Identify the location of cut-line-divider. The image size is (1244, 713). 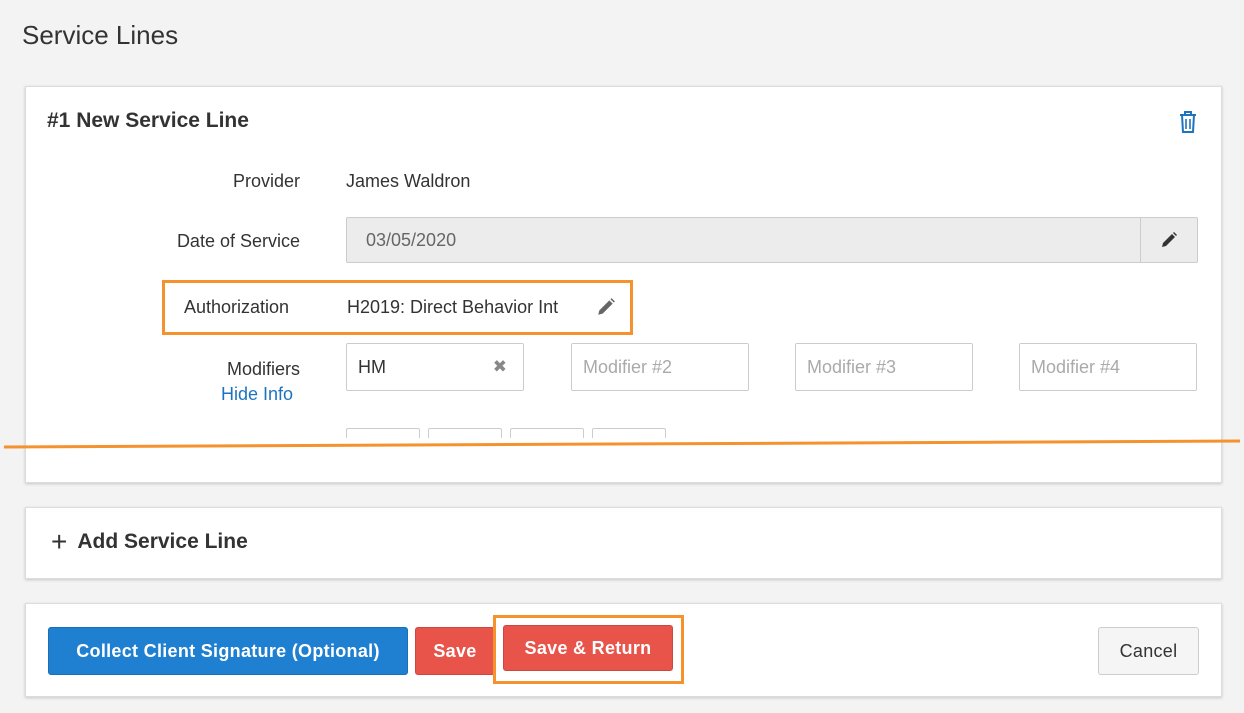
(622, 444).